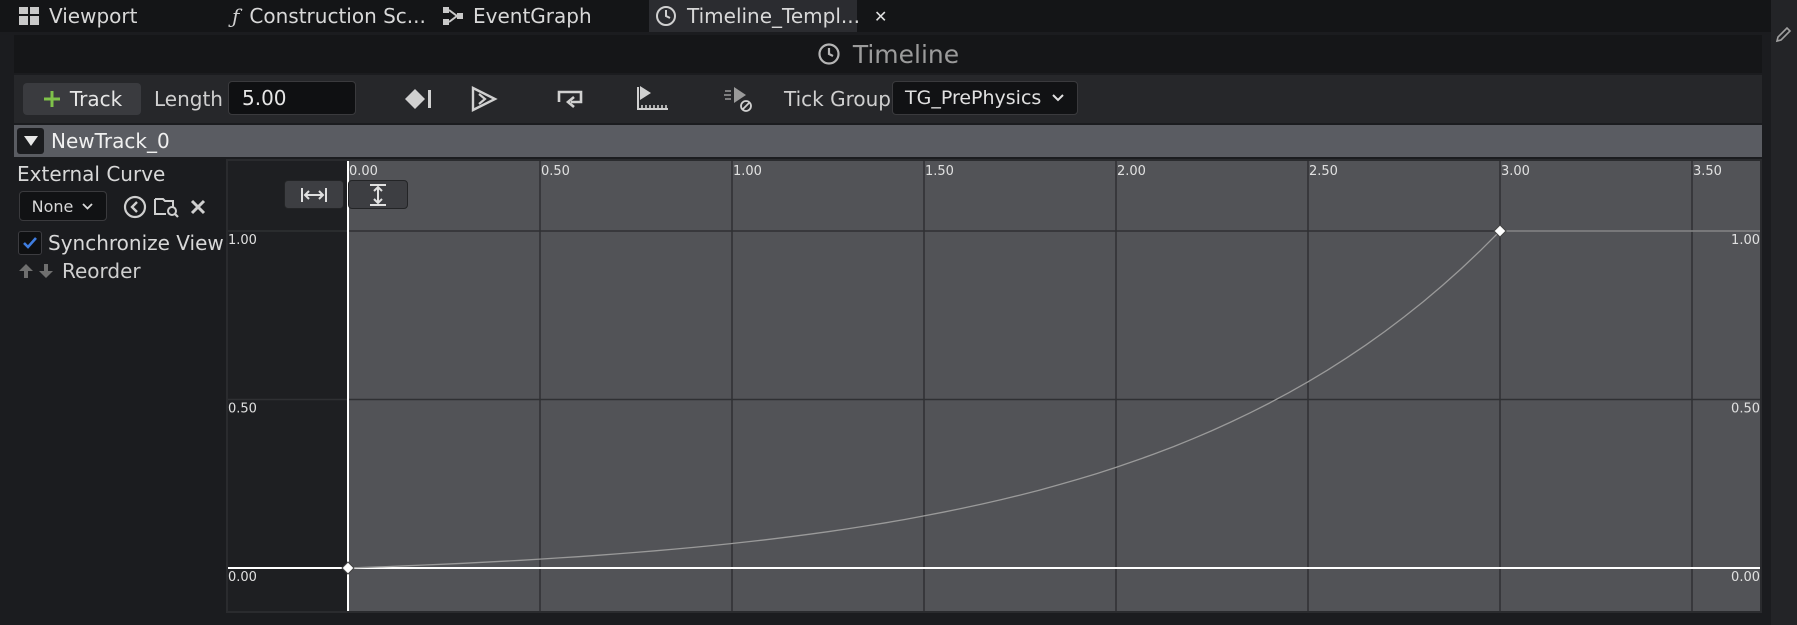 Image resolution: width=1797 pixels, height=625 pixels. Describe the element at coordinates (453, 16) in the screenshot. I see `event-graph-icon` at that location.